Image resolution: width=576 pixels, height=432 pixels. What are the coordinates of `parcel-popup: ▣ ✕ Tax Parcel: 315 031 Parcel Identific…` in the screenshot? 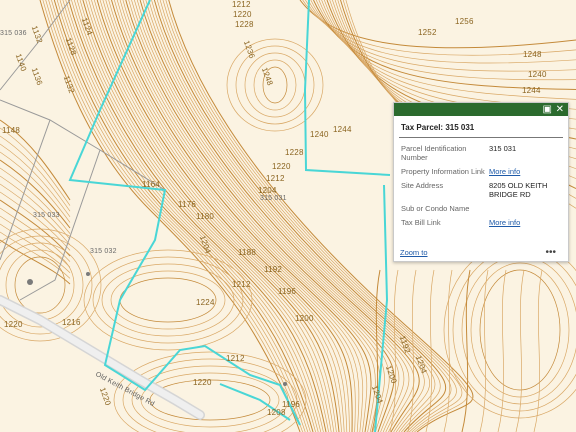 It's located at (481, 182).